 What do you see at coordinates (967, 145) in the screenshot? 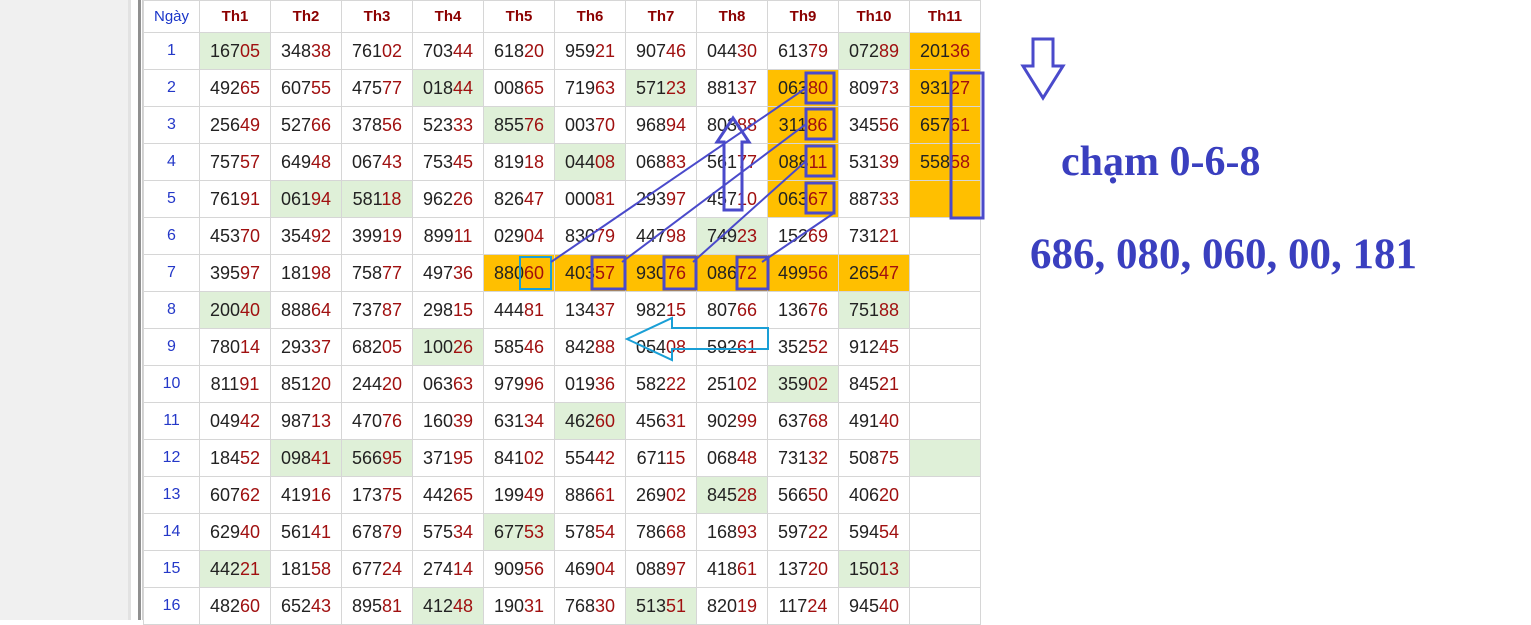
I see `th11-highlight-box` at bounding box center [967, 145].